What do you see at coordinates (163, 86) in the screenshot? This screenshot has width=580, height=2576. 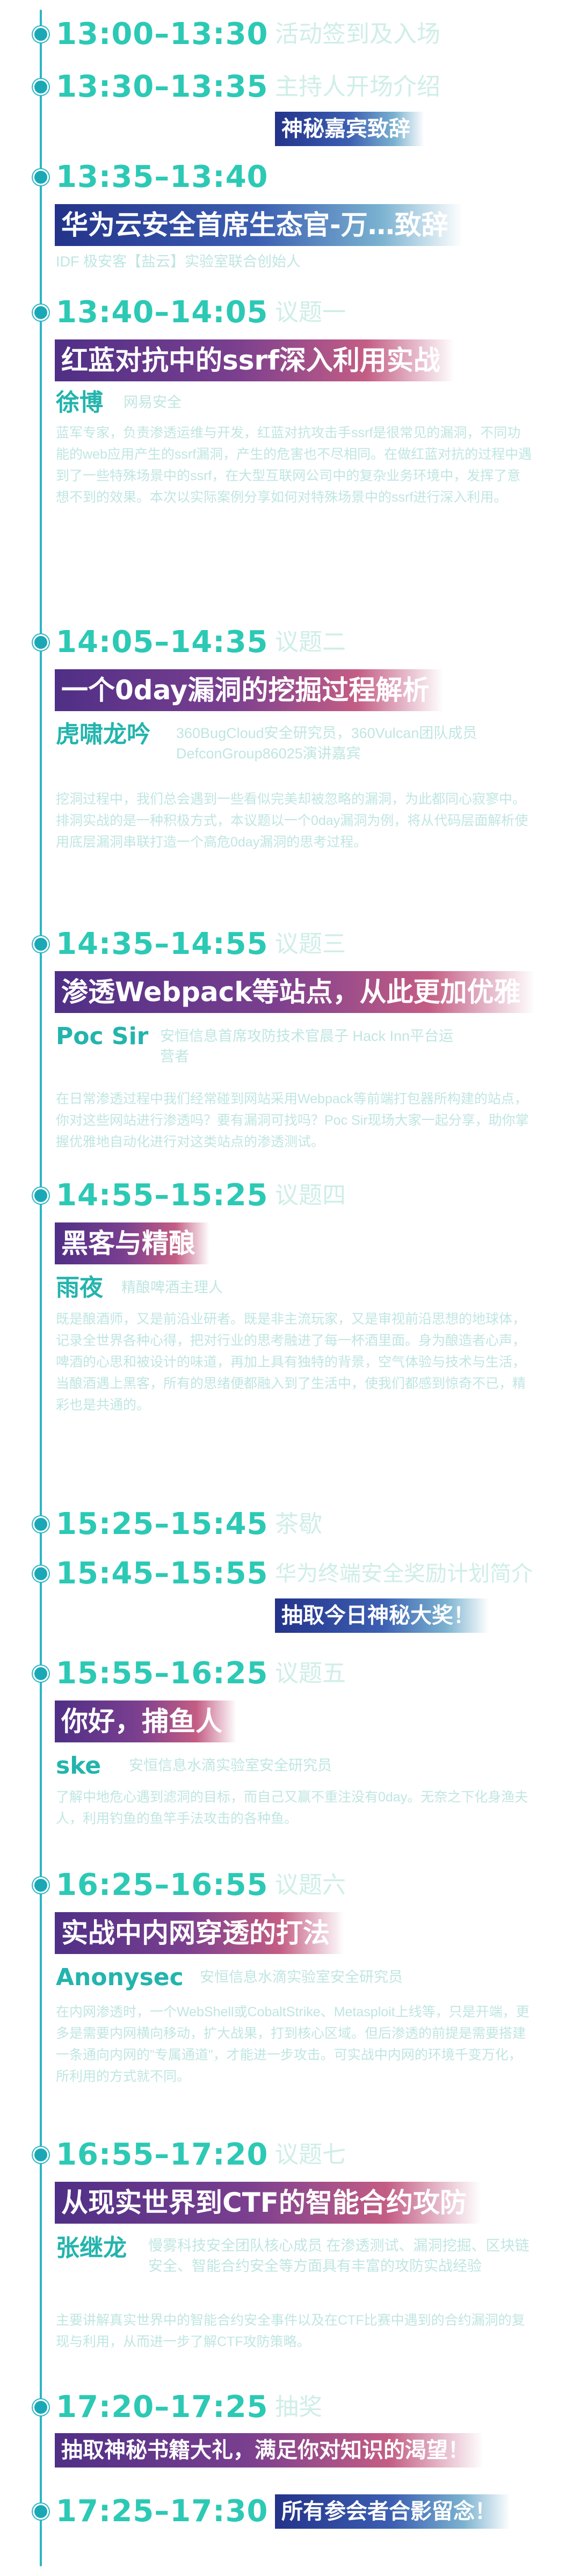 I see `time-slot: 13:30–13:35` at bounding box center [163, 86].